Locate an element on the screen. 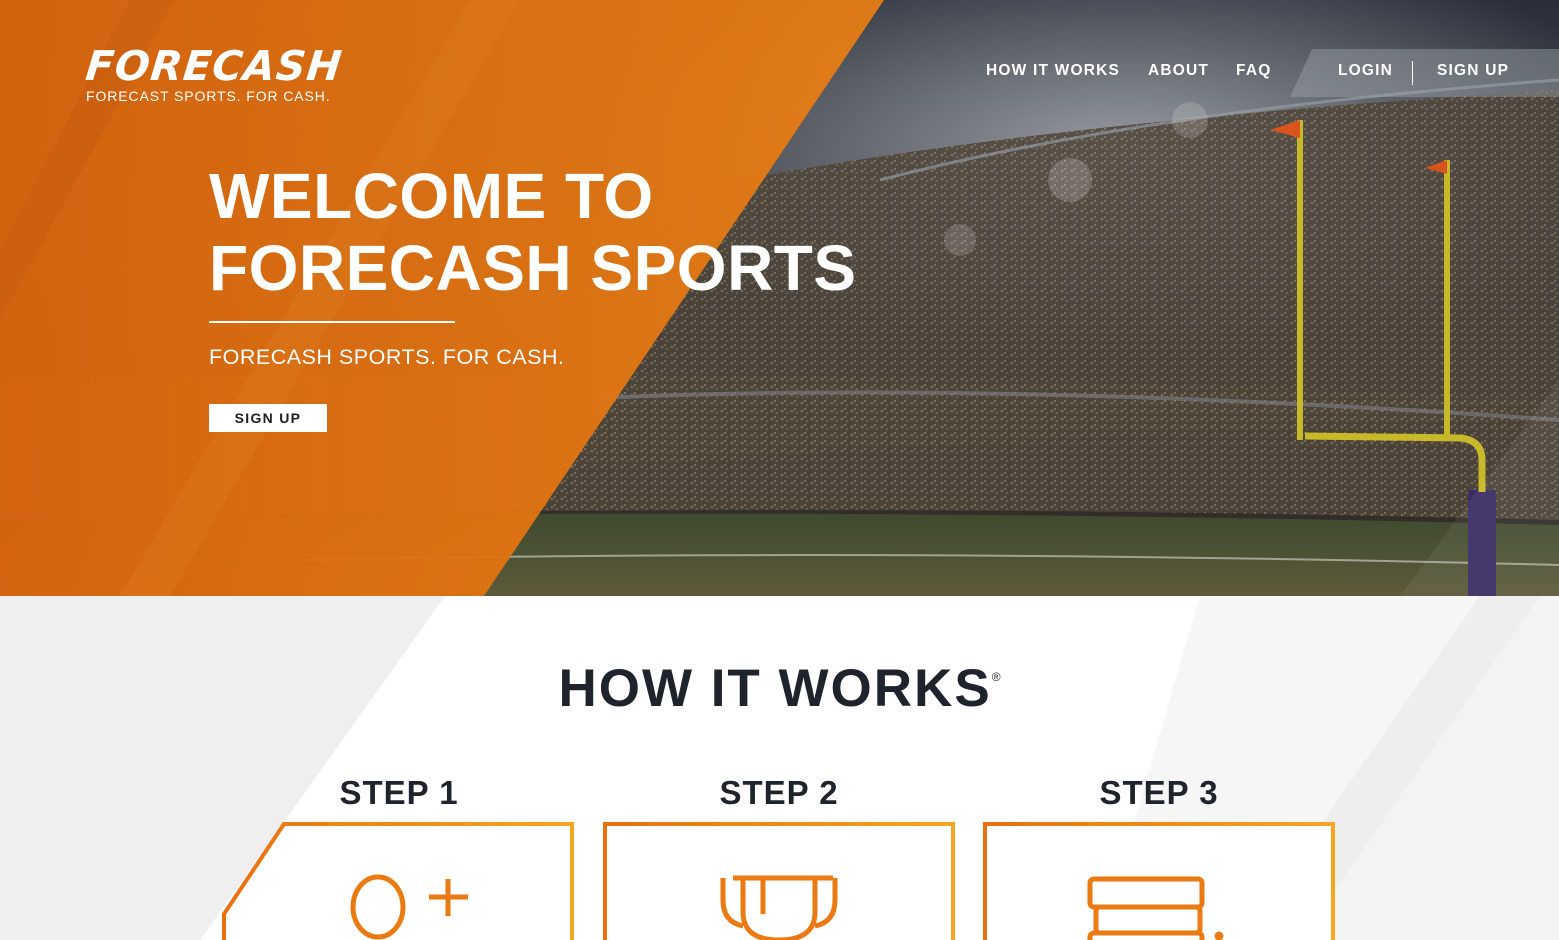 This screenshot has width=1559, height=940. how-it-works-title-text: HOW IT WORKS is located at coordinates (775, 688).